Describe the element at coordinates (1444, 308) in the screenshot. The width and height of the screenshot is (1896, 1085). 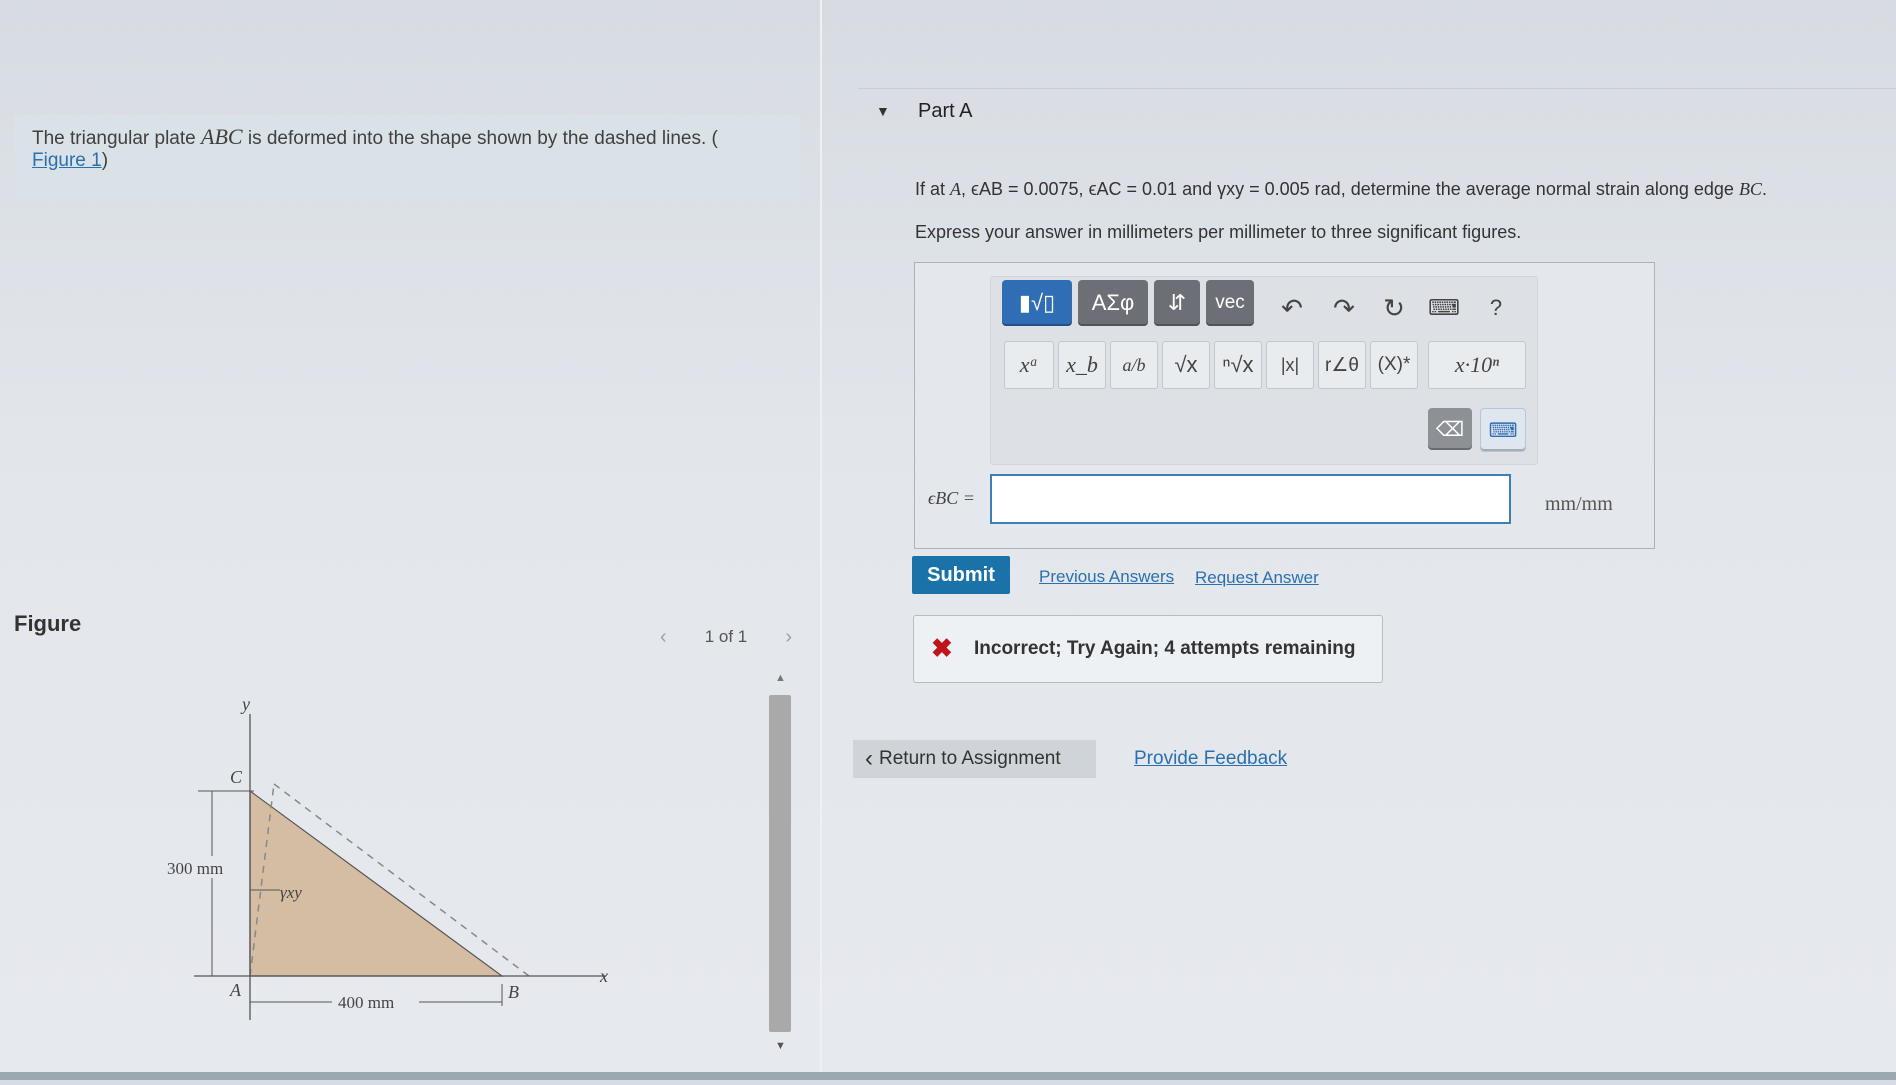
I see `keyboard-icon: ⌨` at that location.